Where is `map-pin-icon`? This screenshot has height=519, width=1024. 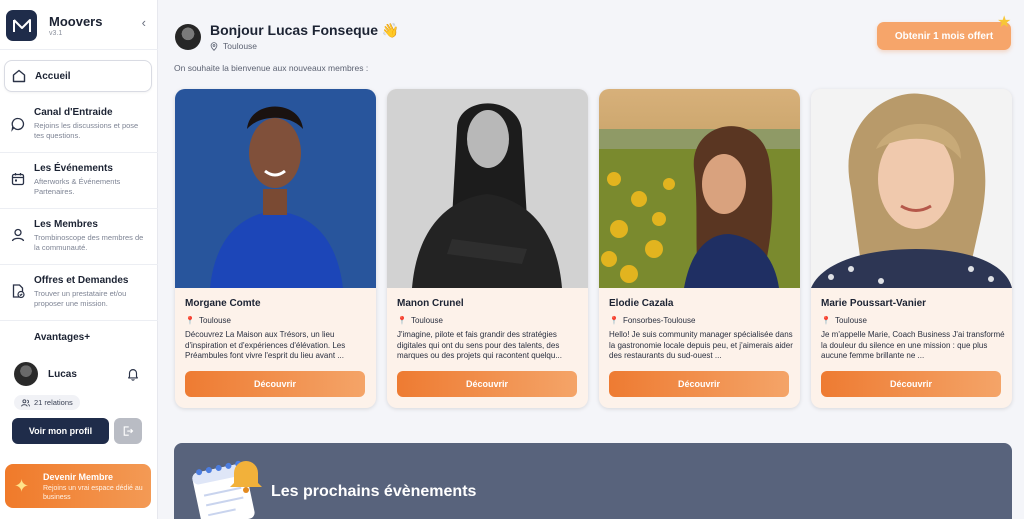
map-pin-icon is located at coordinates (214, 46).